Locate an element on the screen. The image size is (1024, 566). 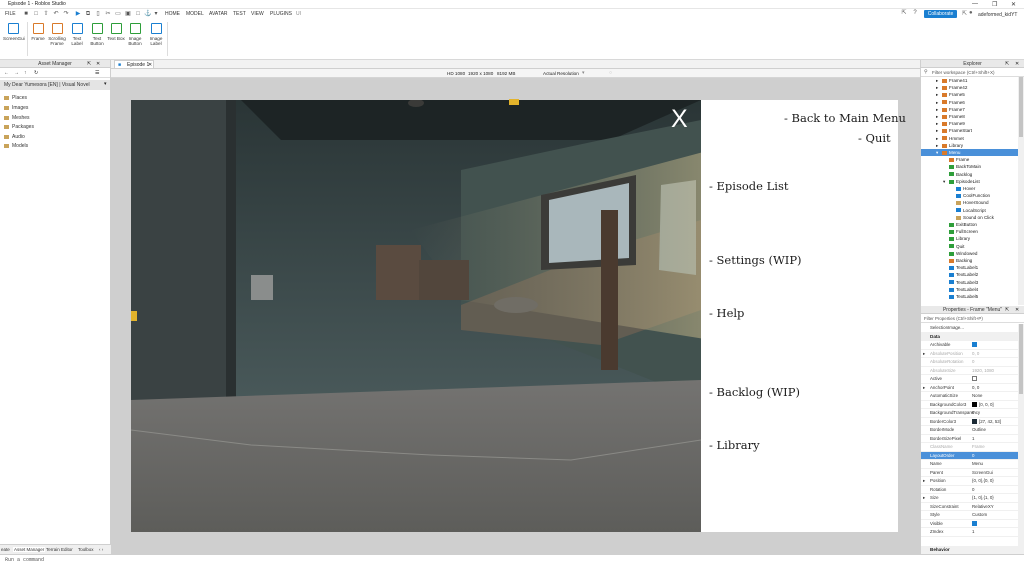
explorer-row: TextLabel2 is located at coordinates (969, 274).